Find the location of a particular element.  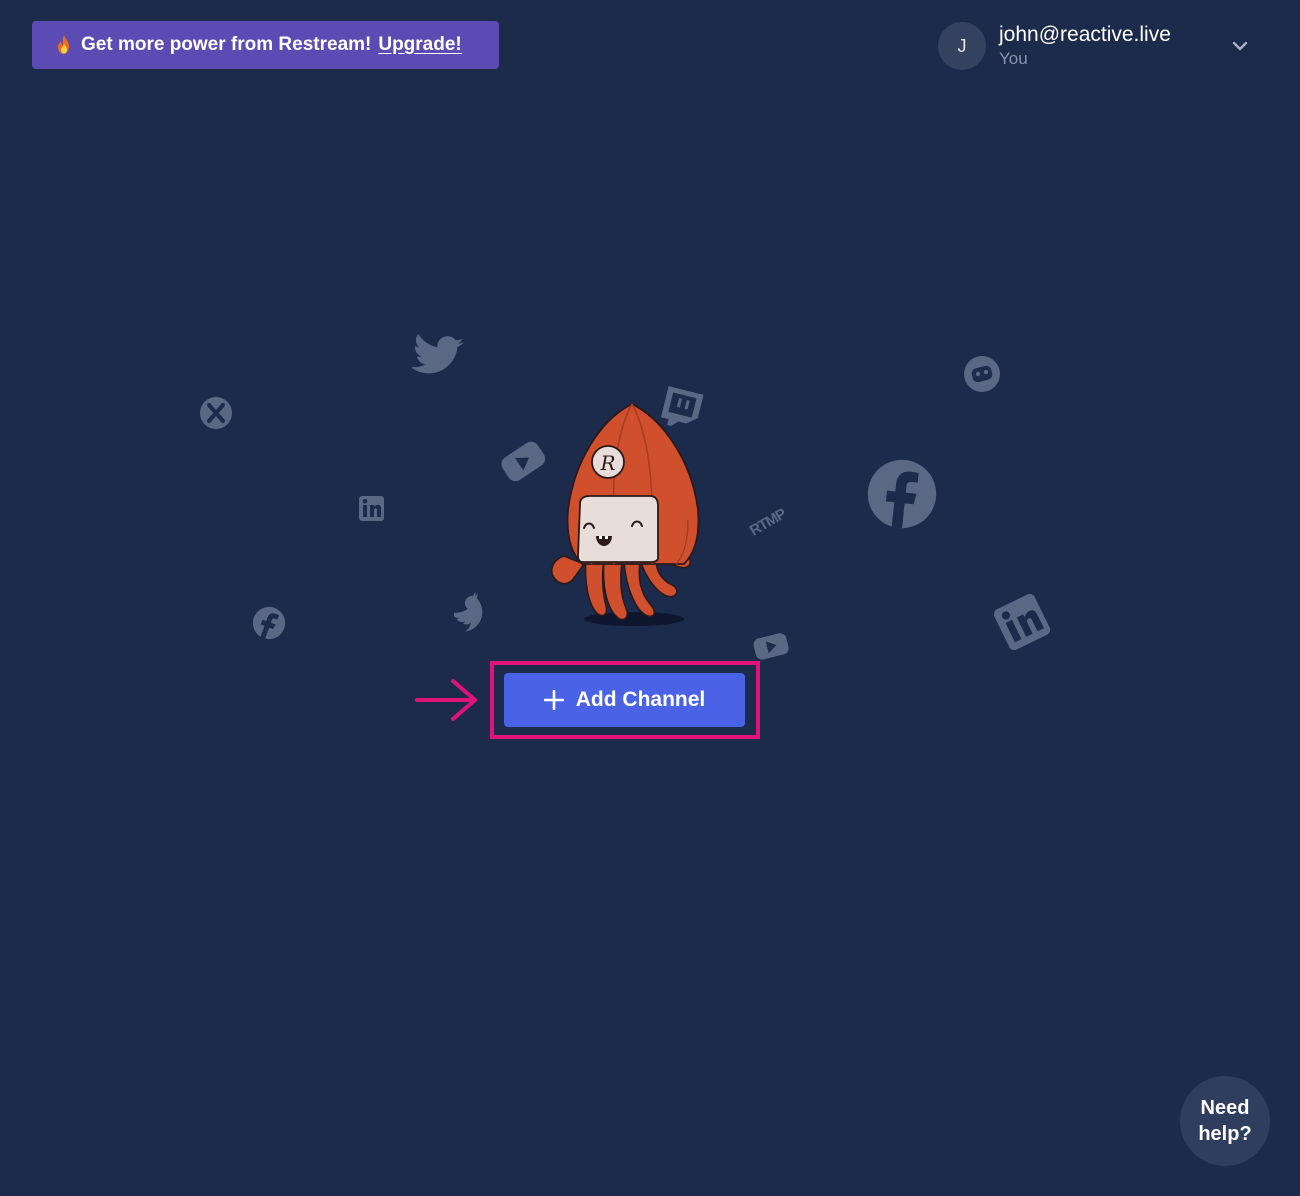

fire-icon is located at coordinates (63, 44).